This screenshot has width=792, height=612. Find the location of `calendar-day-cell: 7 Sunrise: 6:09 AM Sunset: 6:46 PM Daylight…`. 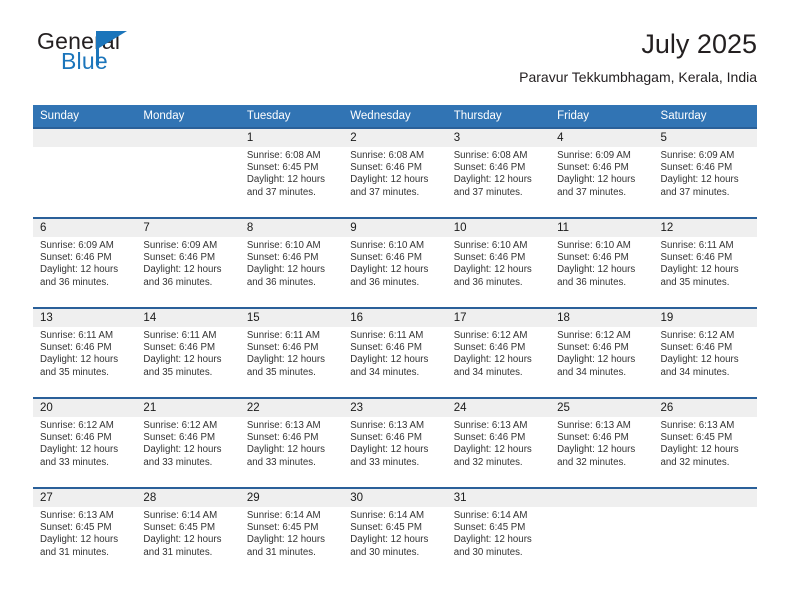

calendar-day-cell: 7 Sunrise: 6:09 AM Sunset: 6:46 PM Daylight… is located at coordinates (188, 262).